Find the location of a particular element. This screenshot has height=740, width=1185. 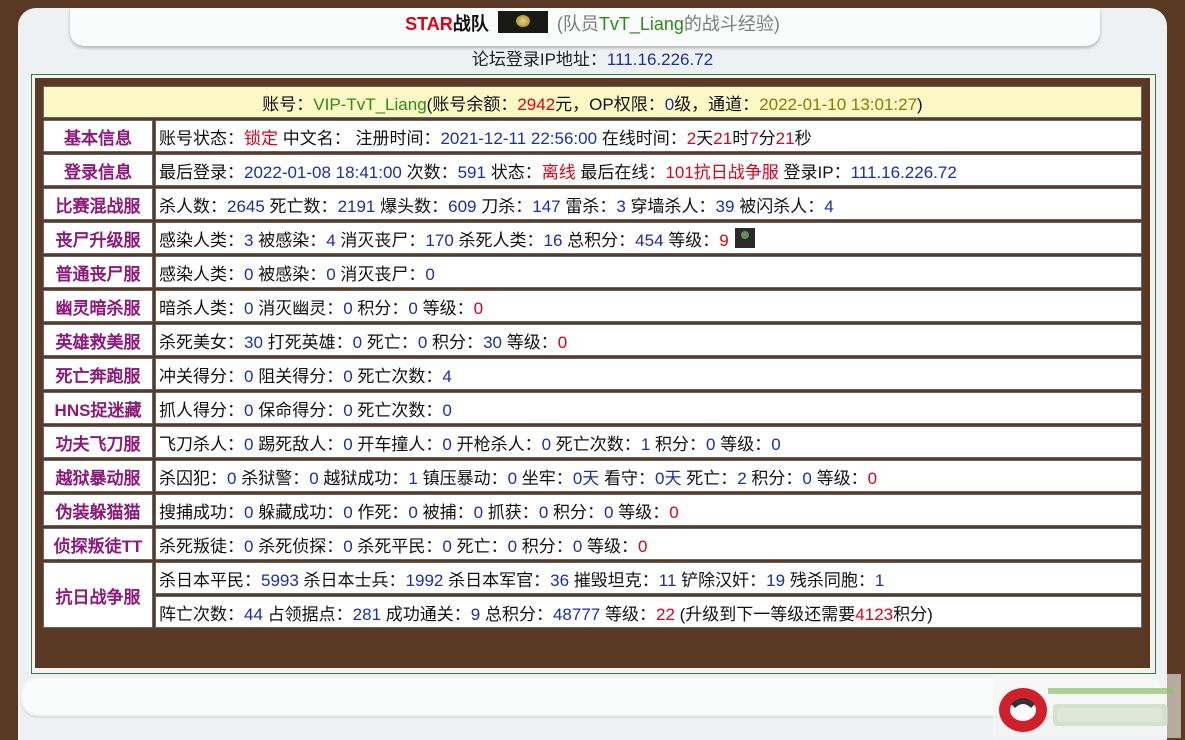

server-stats: 感染人类：0 被感染：0 消灭丧尸：0 is located at coordinates (648, 272).